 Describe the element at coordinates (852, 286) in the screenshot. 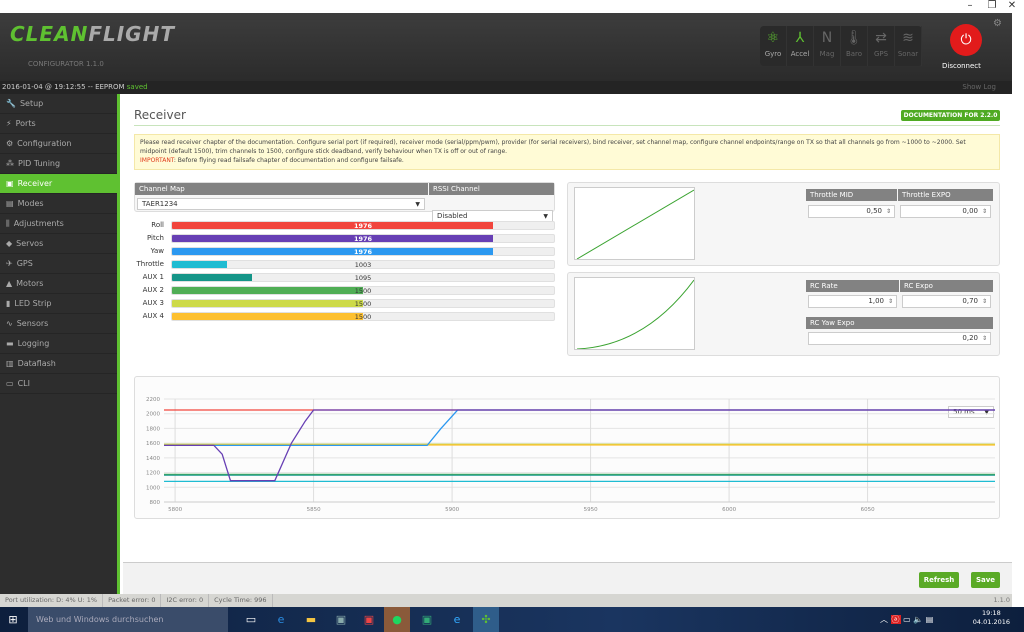

I see `rc-rate-label: RC Rate` at that location.